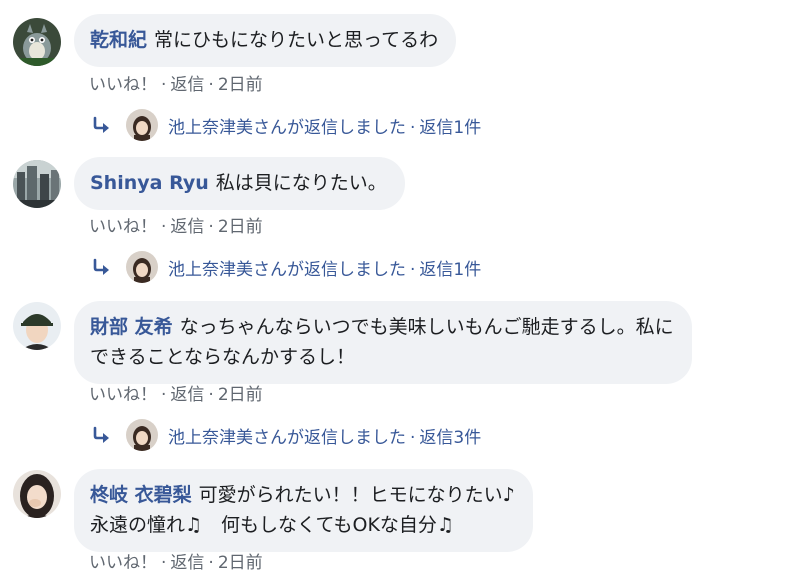  I want to click on comment-text: 常にひもになりたいと思ってるわ, so click(296, 40).